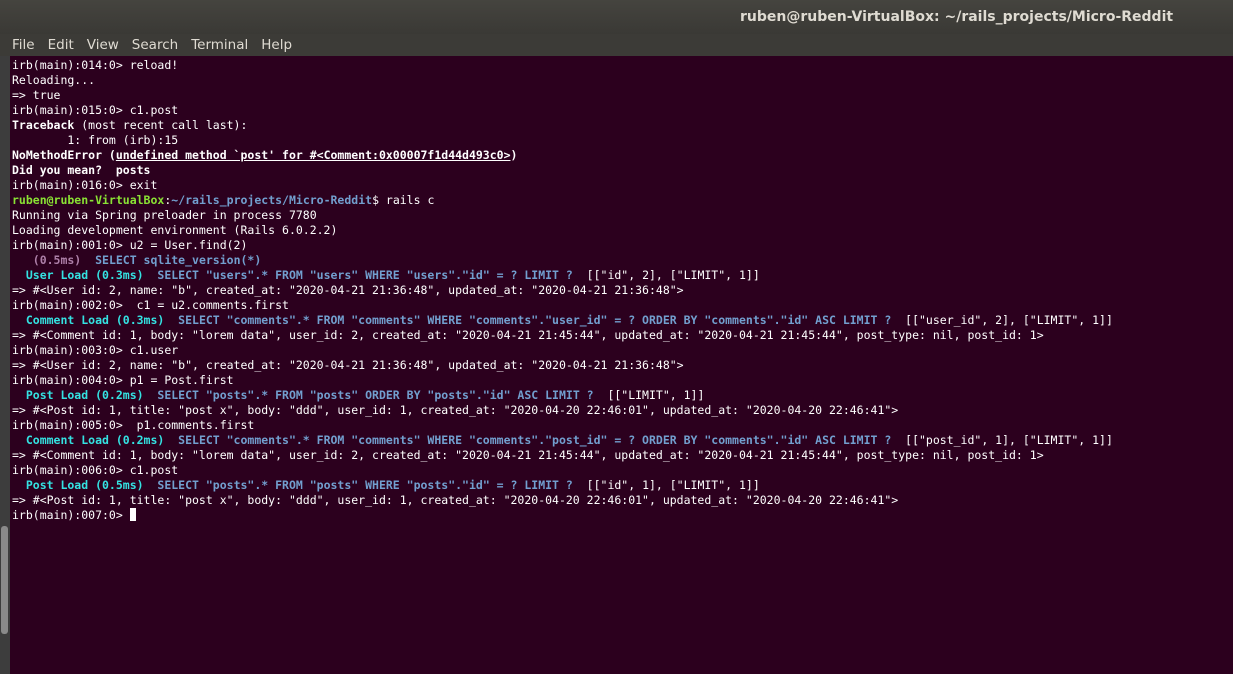 This screenshot has width=1233, height=674. What do you see at coordinates (85, 185) in the screenshot?
I see `terminal-text: irb(main):016:0> exit` at bounding box center [85, 185].